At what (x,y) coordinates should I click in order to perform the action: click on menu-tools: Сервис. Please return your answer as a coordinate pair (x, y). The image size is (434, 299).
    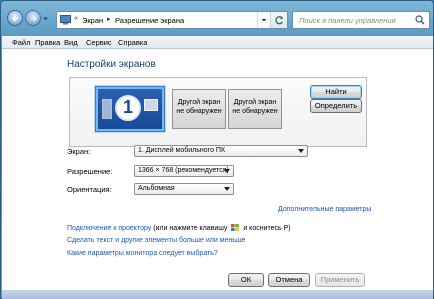
    Looking at the image, I should click on (99, 42).